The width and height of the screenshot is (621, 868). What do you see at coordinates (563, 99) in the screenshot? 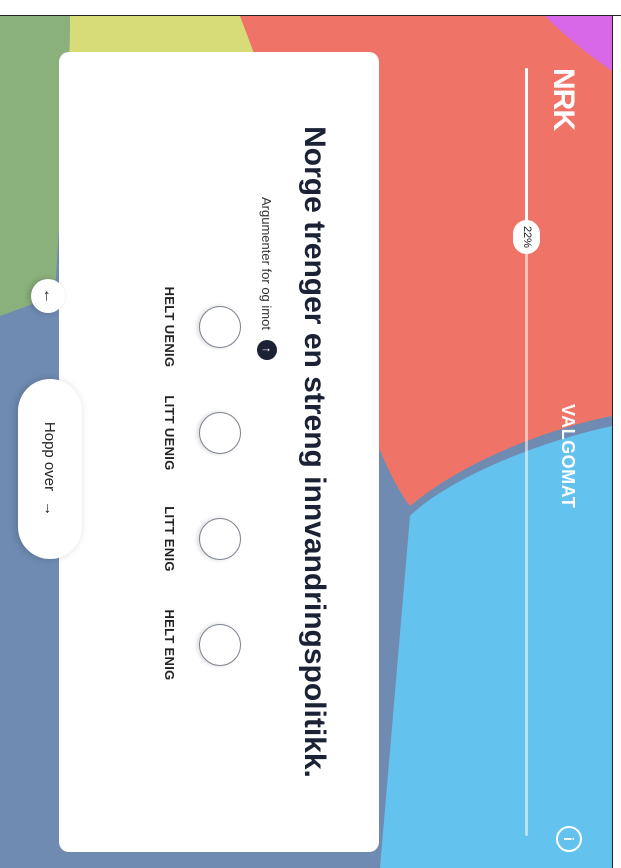
I see `nrk-logo: NRK` at bounding box center [563, 99].